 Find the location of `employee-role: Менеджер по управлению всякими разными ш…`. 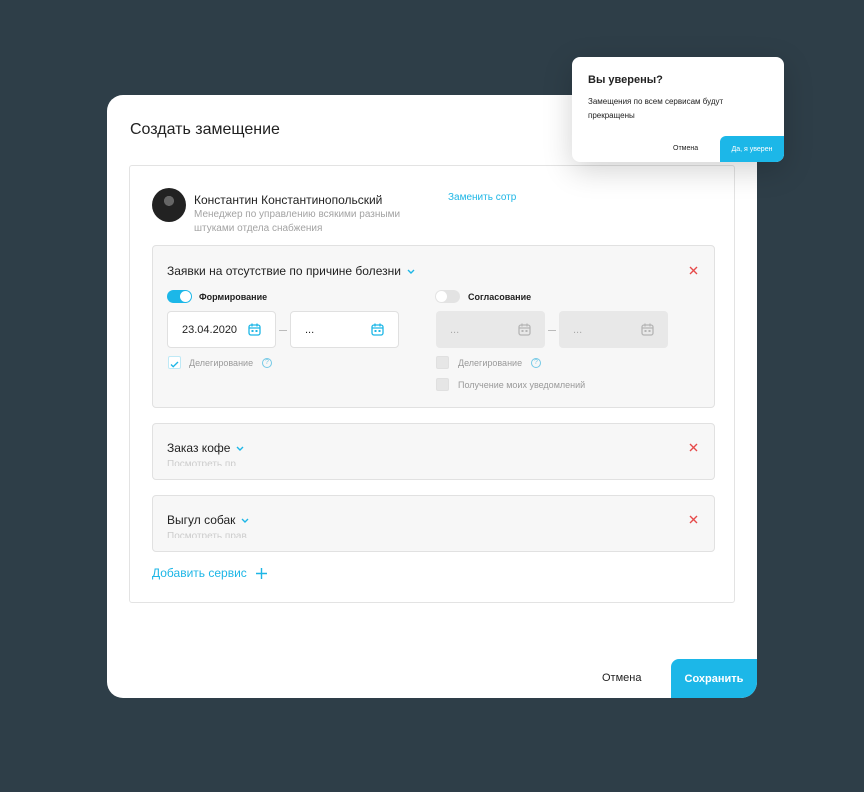

employee-role: Менеджер по управлению всякими разными ш… is located at coordinates (297, 221).